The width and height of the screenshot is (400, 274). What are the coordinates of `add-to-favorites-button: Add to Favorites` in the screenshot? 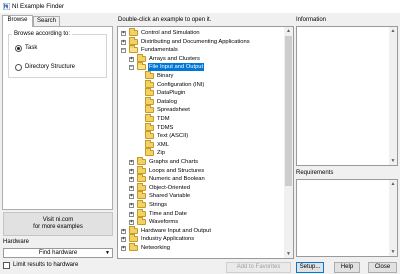 It's located at (258, 267).